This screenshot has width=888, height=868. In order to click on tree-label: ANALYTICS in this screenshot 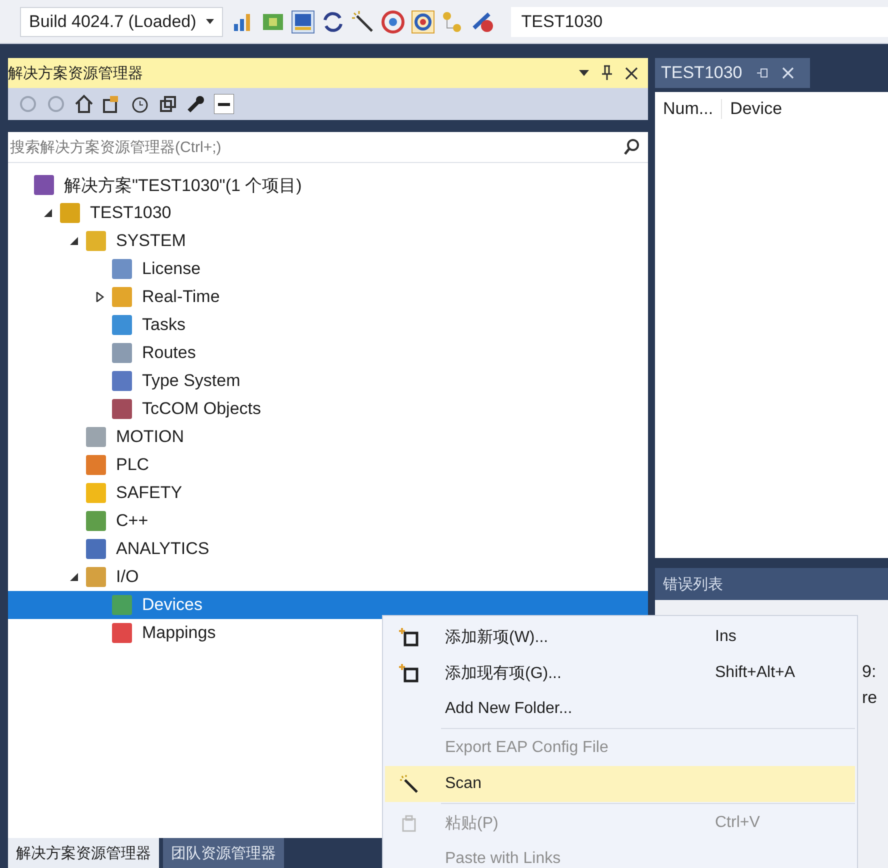, I will do `click(163, 549)`.